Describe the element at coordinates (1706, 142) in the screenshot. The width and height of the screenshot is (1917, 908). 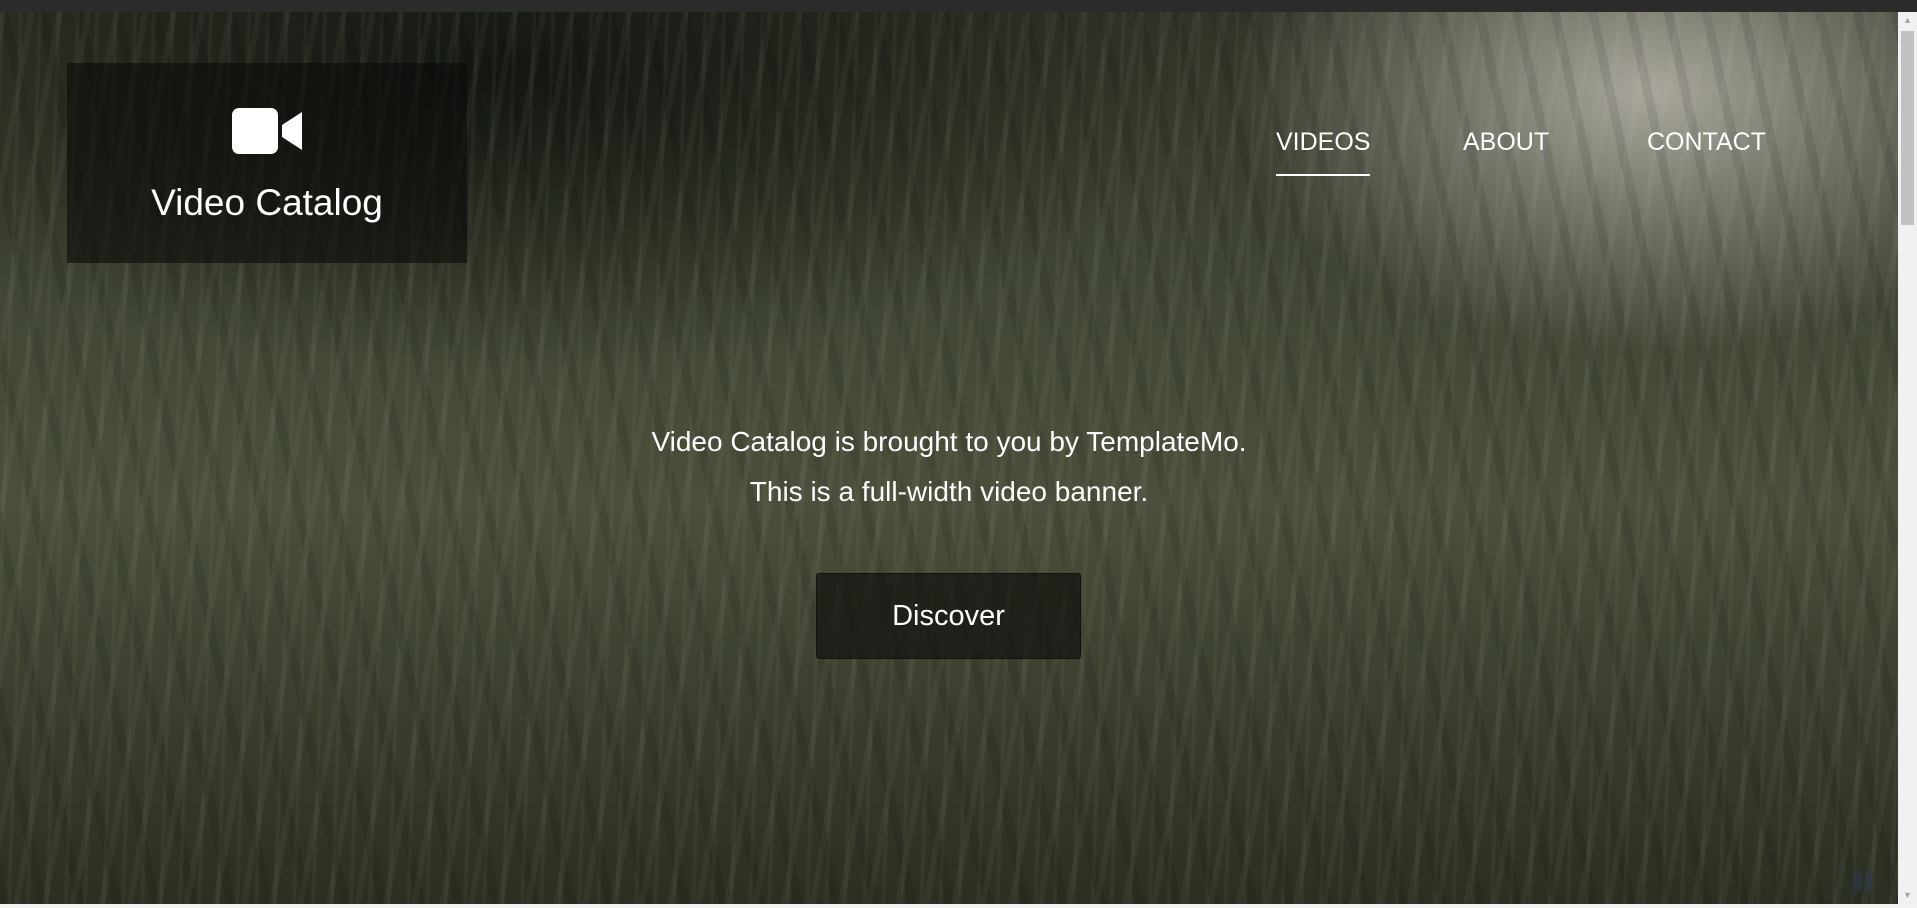
I see `nav-contact: CONTACT` at that location.